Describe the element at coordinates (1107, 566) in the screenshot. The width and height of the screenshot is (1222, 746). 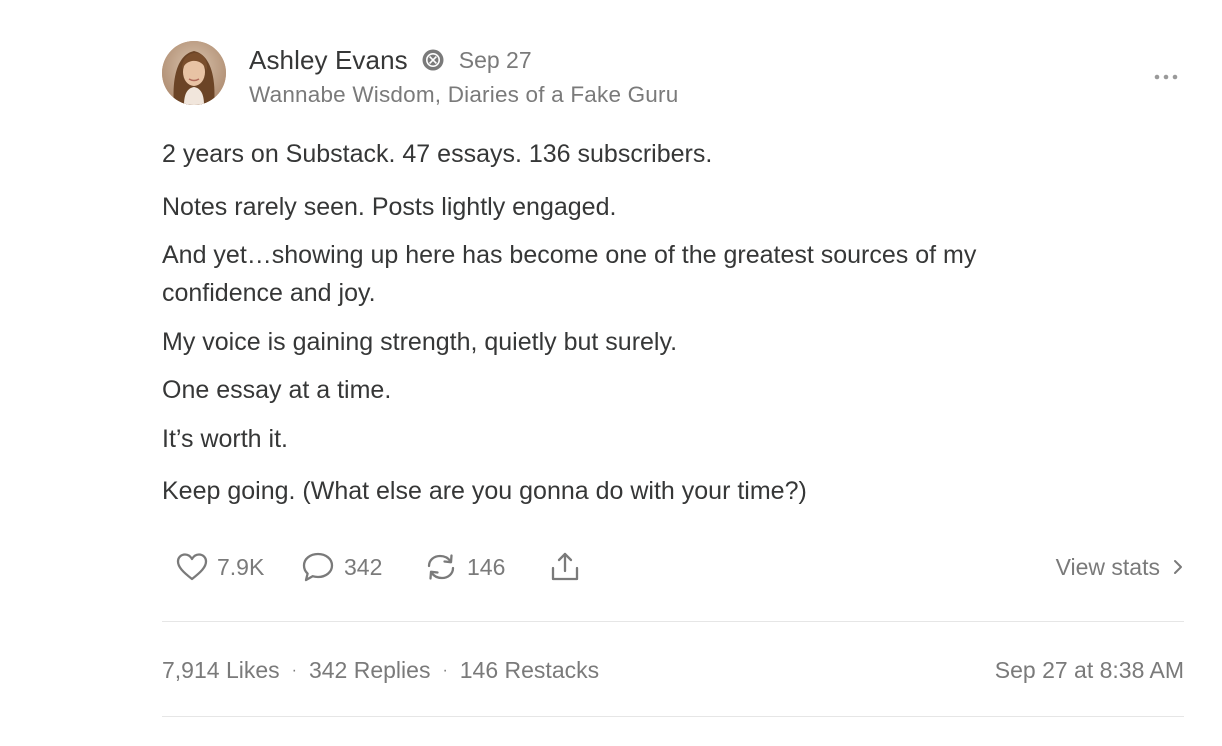
I see `view-stats-label: View stats` at that location.